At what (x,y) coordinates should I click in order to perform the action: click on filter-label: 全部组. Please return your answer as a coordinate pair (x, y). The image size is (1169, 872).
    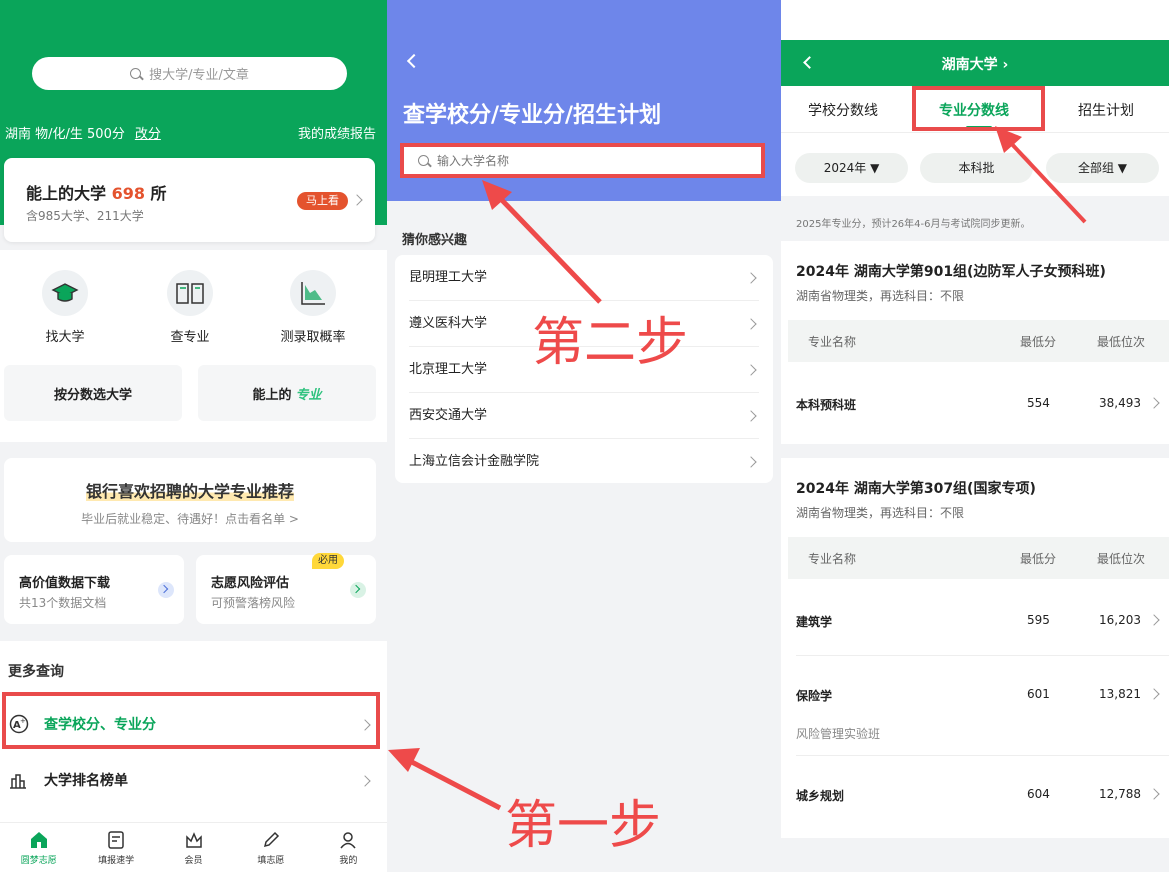
    Looking at the image, I should click on (1095, 168).